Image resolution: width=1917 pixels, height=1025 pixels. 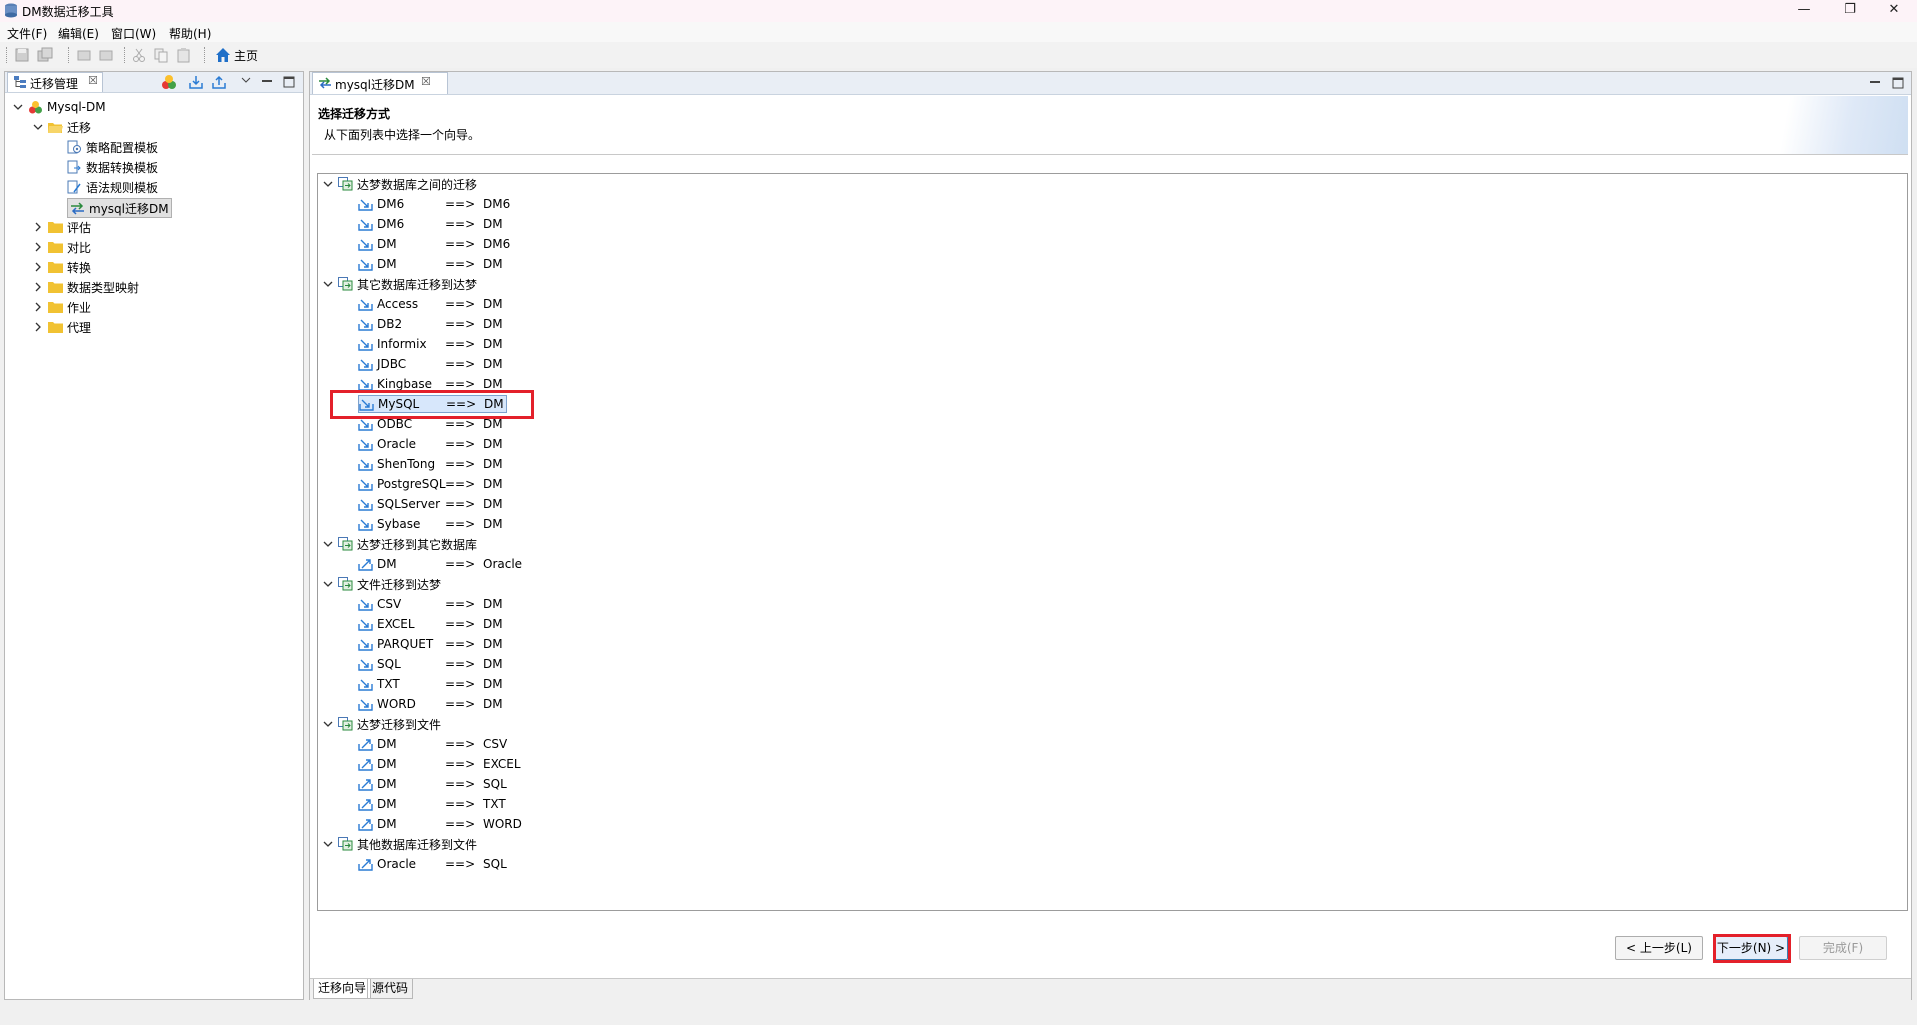 I want to click on wizard-item-kingbase-to-dm: Kingbase ==> DM, so click(x=430, y=384).